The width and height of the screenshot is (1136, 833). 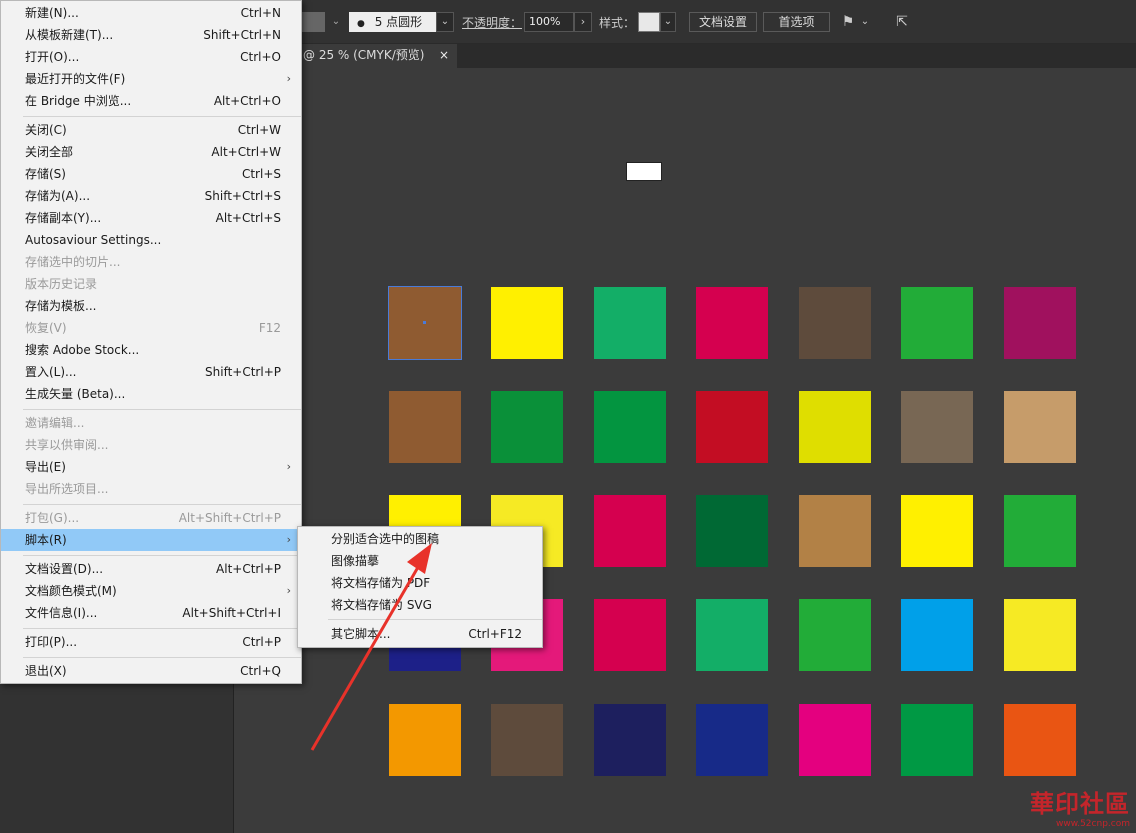 What do you see at coordinates (151, 196) in the screenshot?
I see `menu-item-save-as: 存储为(A)... Shift+Ctrl+S` at bounding box center [151, 196].